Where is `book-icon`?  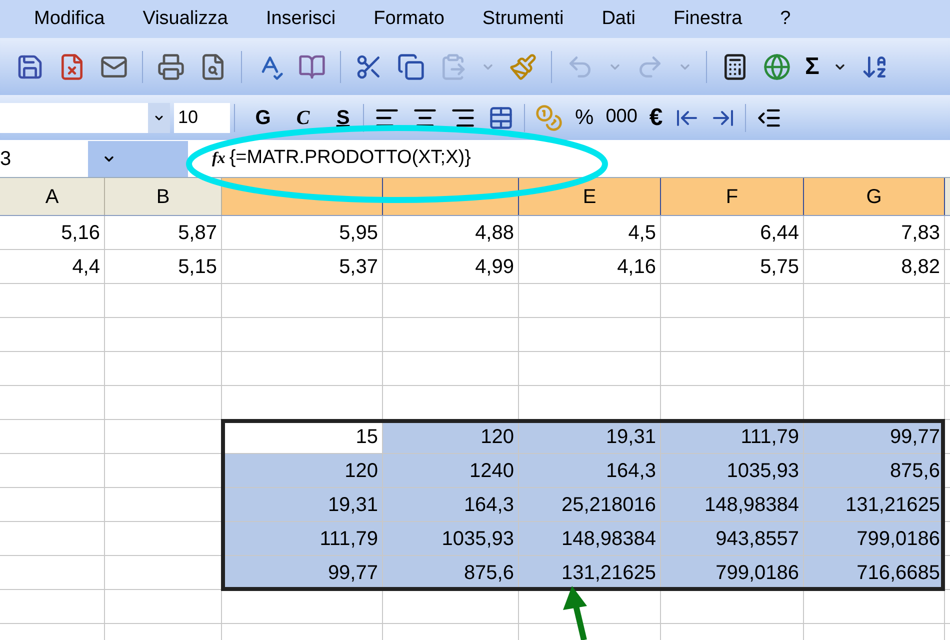 book-icon is located at coordinates (312, 66).